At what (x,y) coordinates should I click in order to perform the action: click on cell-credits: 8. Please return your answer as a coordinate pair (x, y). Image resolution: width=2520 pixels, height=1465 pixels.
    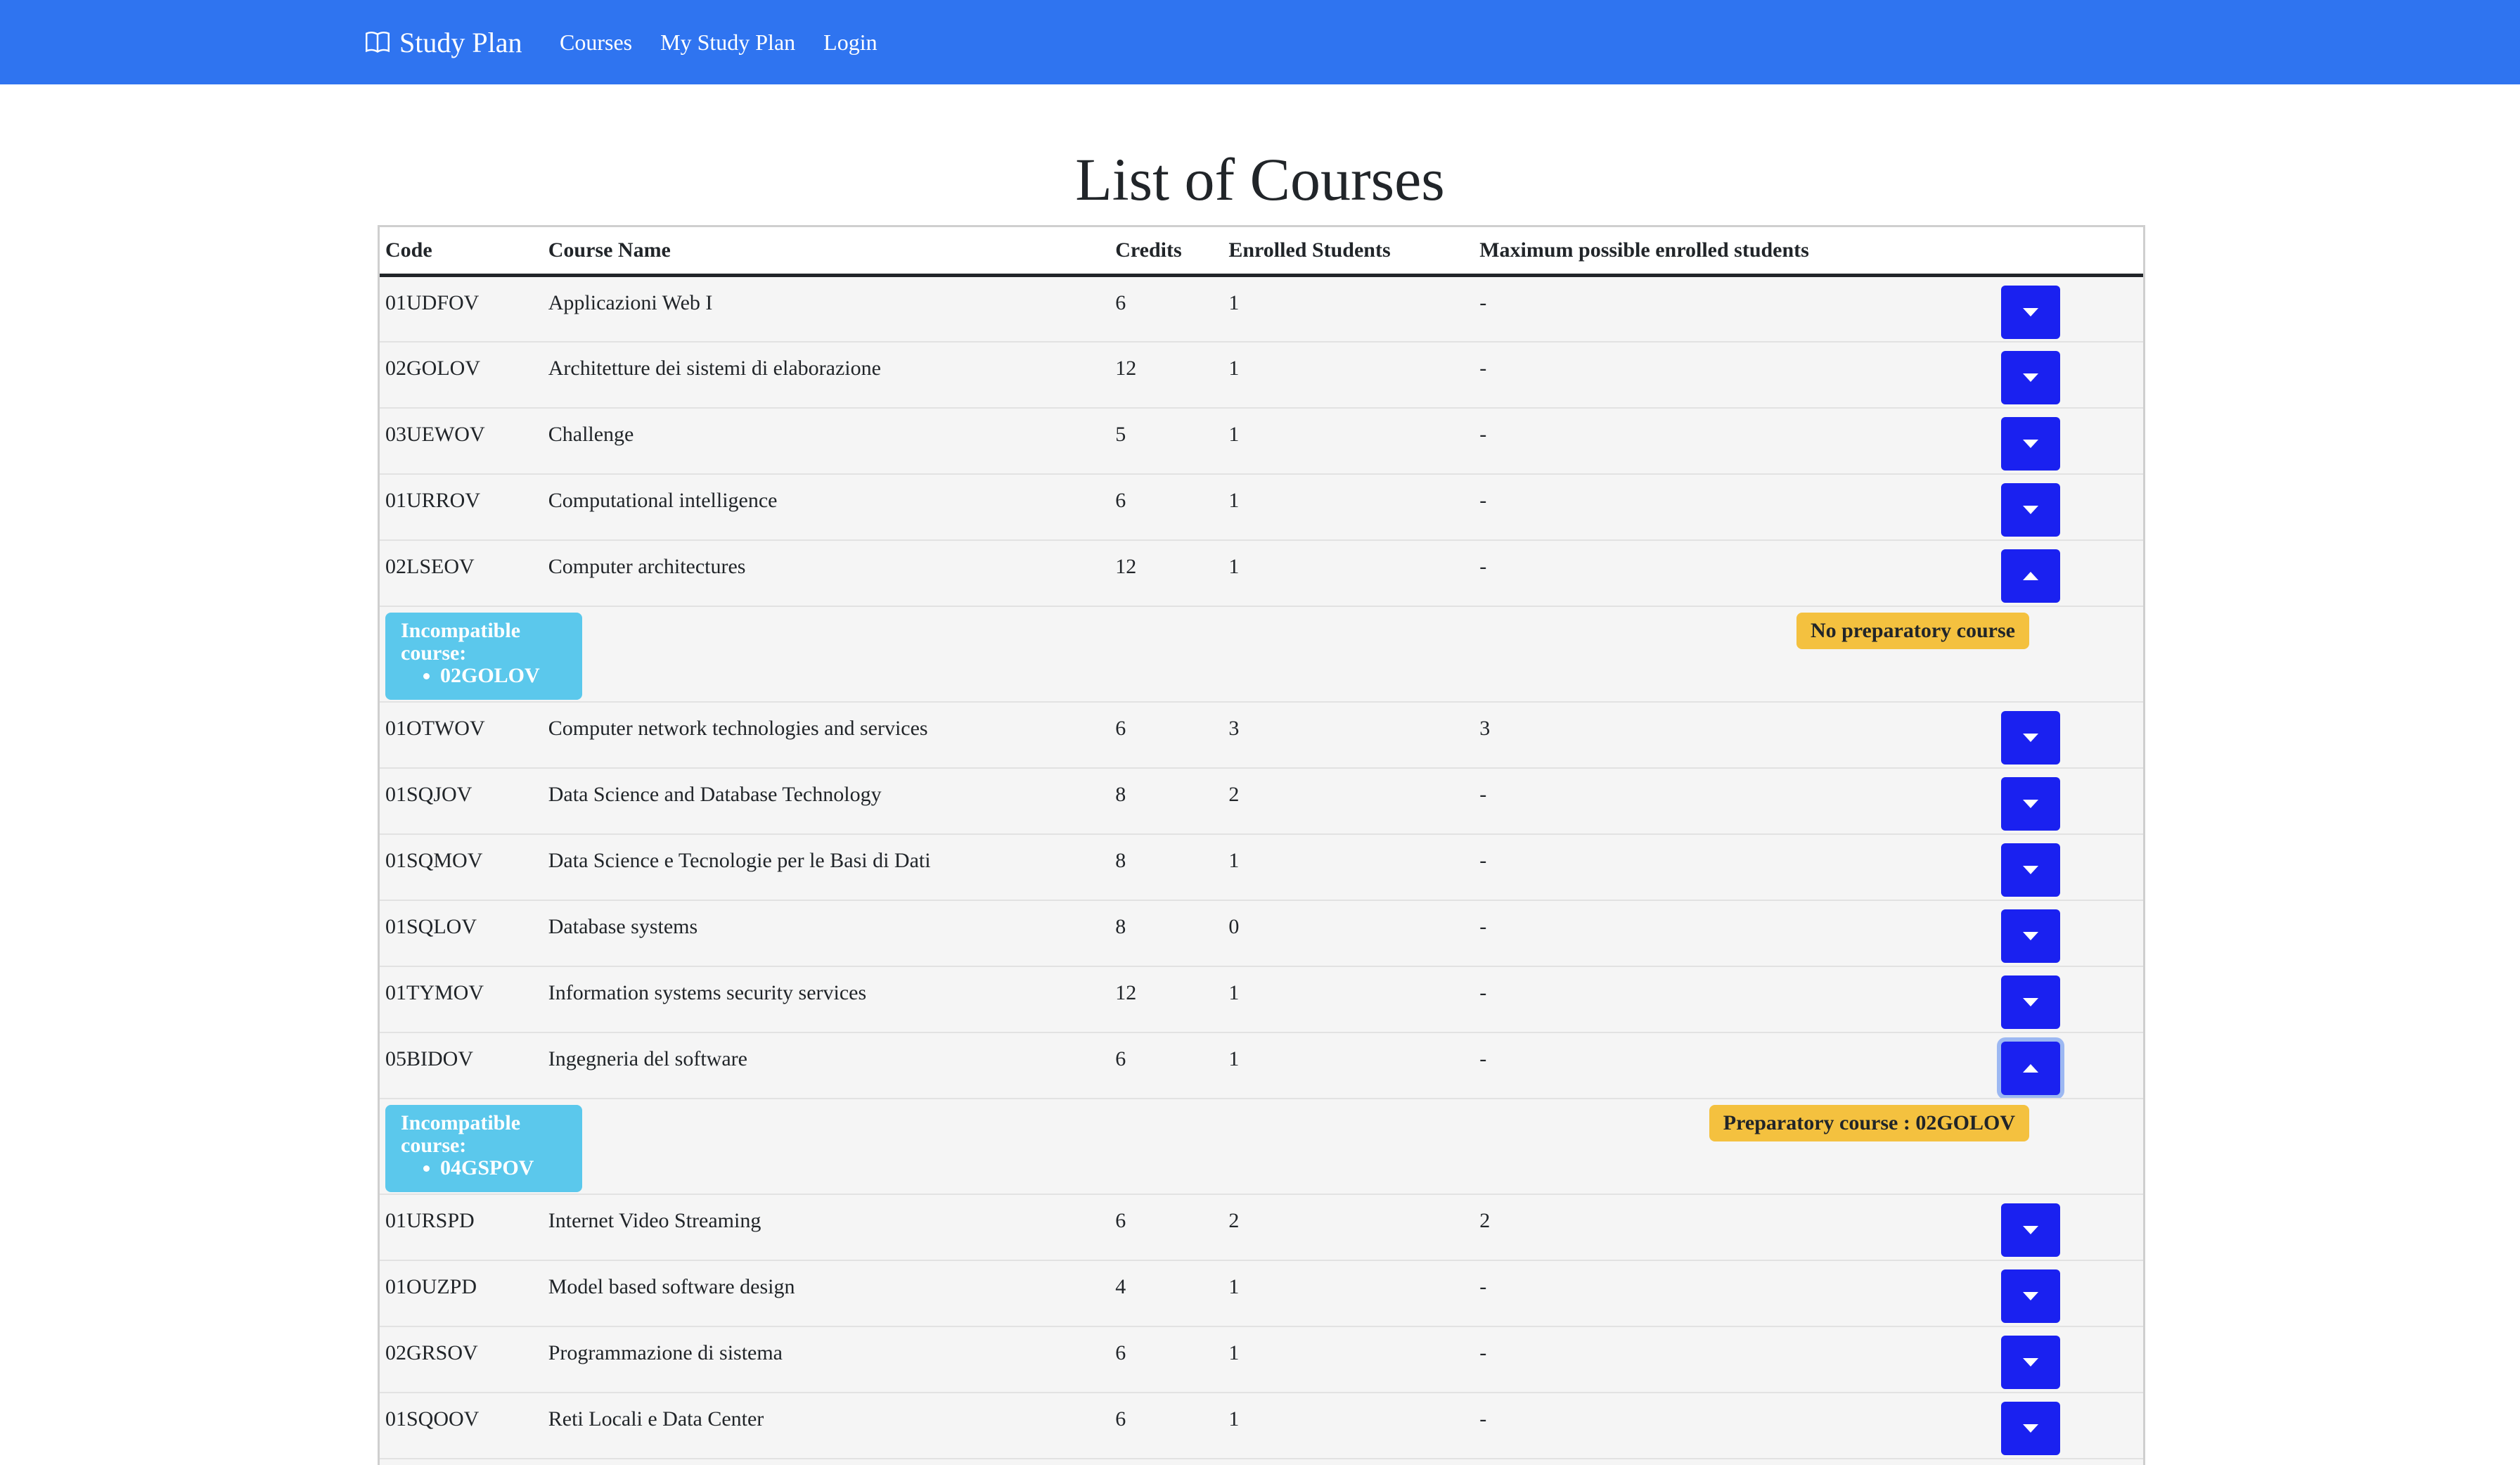
    Looking at the image, I should click on (1166, 801).